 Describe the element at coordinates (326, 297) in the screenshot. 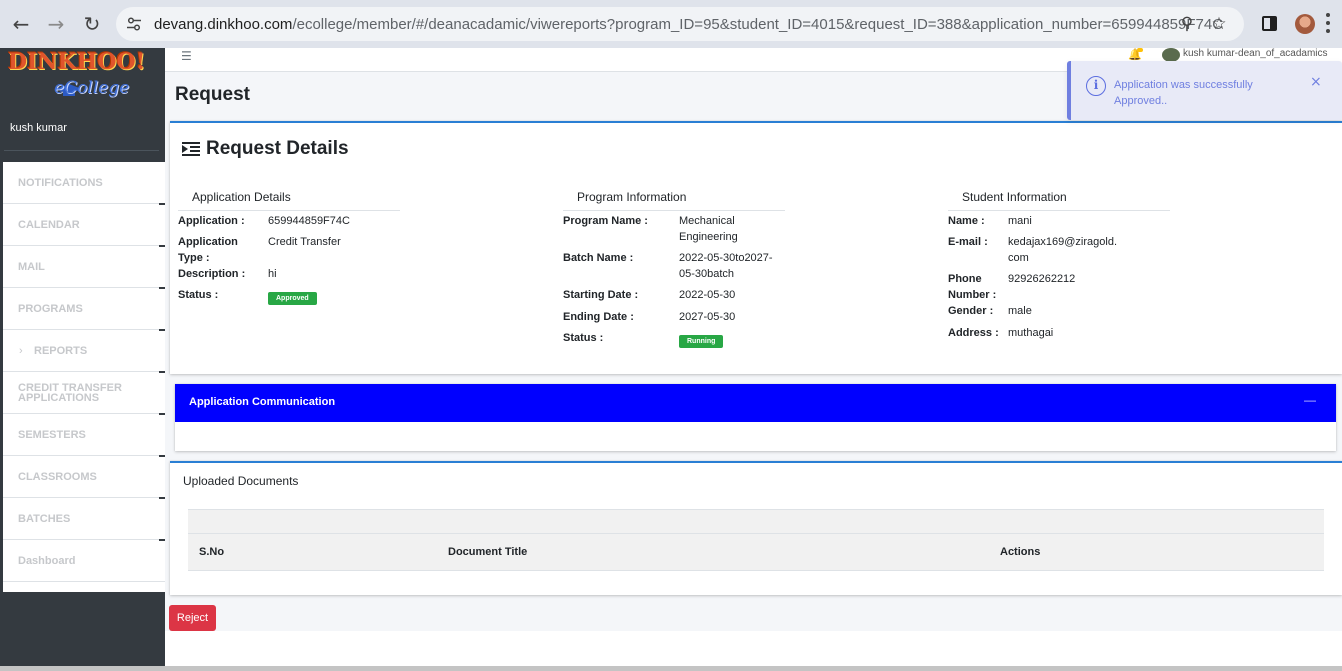

I see `status-badge-wrap: Approved` at that location.